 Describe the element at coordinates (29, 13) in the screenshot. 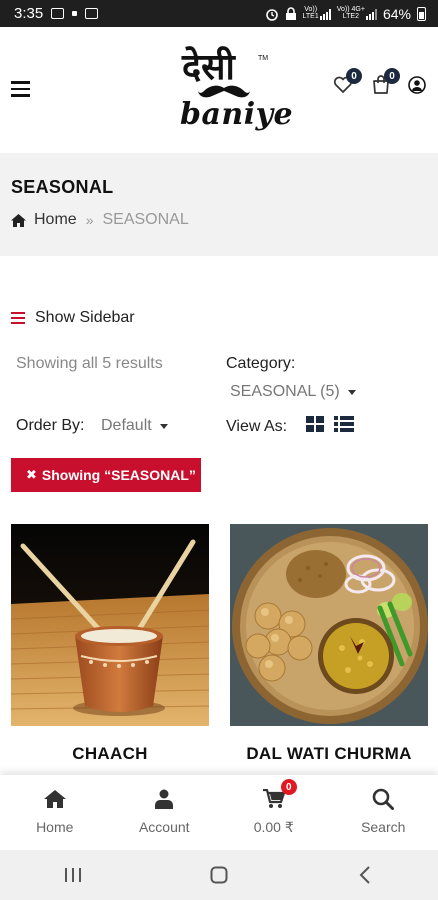

I see `status-time: 3:35` at that location.